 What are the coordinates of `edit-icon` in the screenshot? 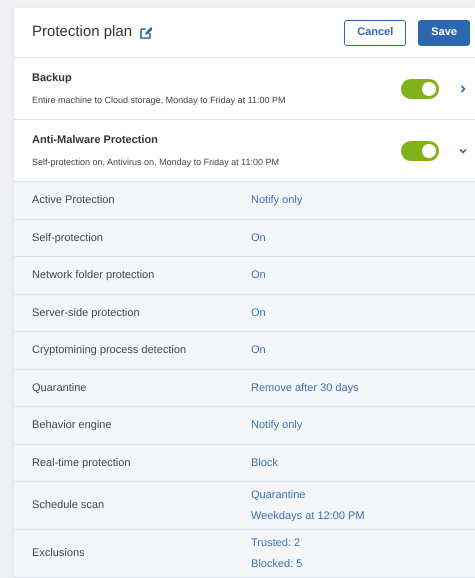 It's located at (146, 32).